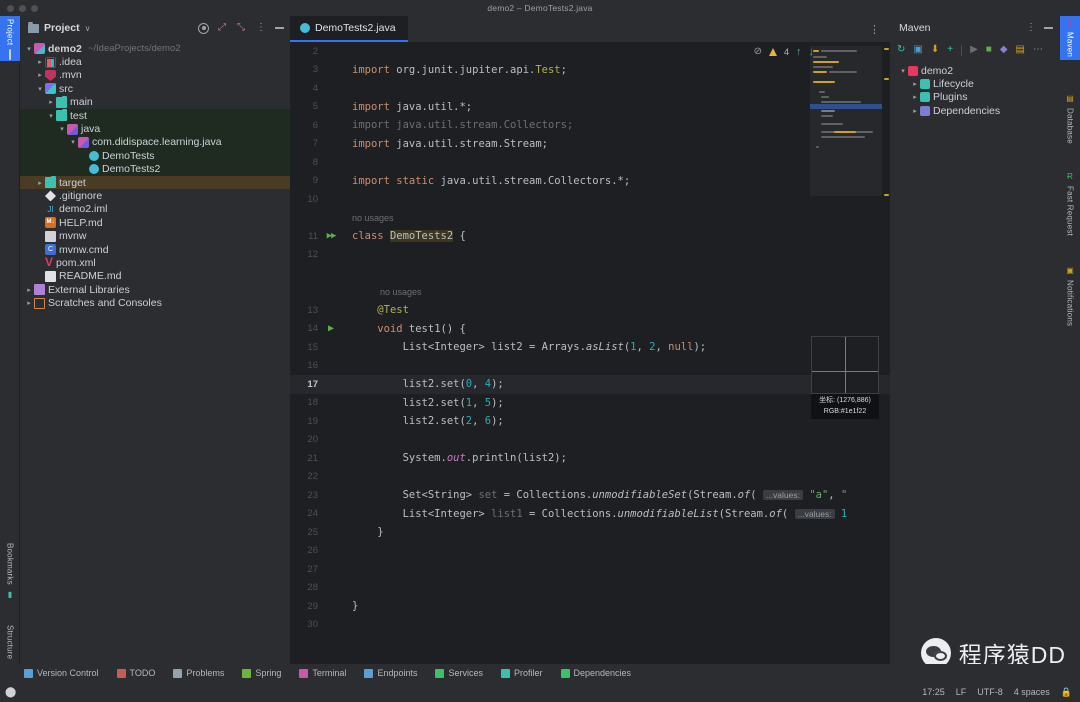 The image size is (1080, 702). I want to click on sidebar-item-notifications: ▣ Notifications, so click(1070, 296).